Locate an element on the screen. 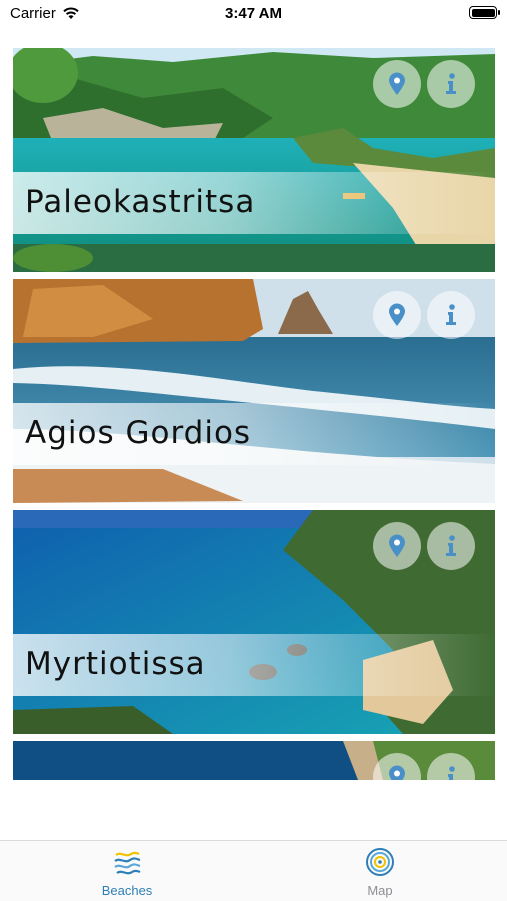 The width and height of the screenshot is (507, 901). tab-label: Beaches is located at coordinates (127, 890).